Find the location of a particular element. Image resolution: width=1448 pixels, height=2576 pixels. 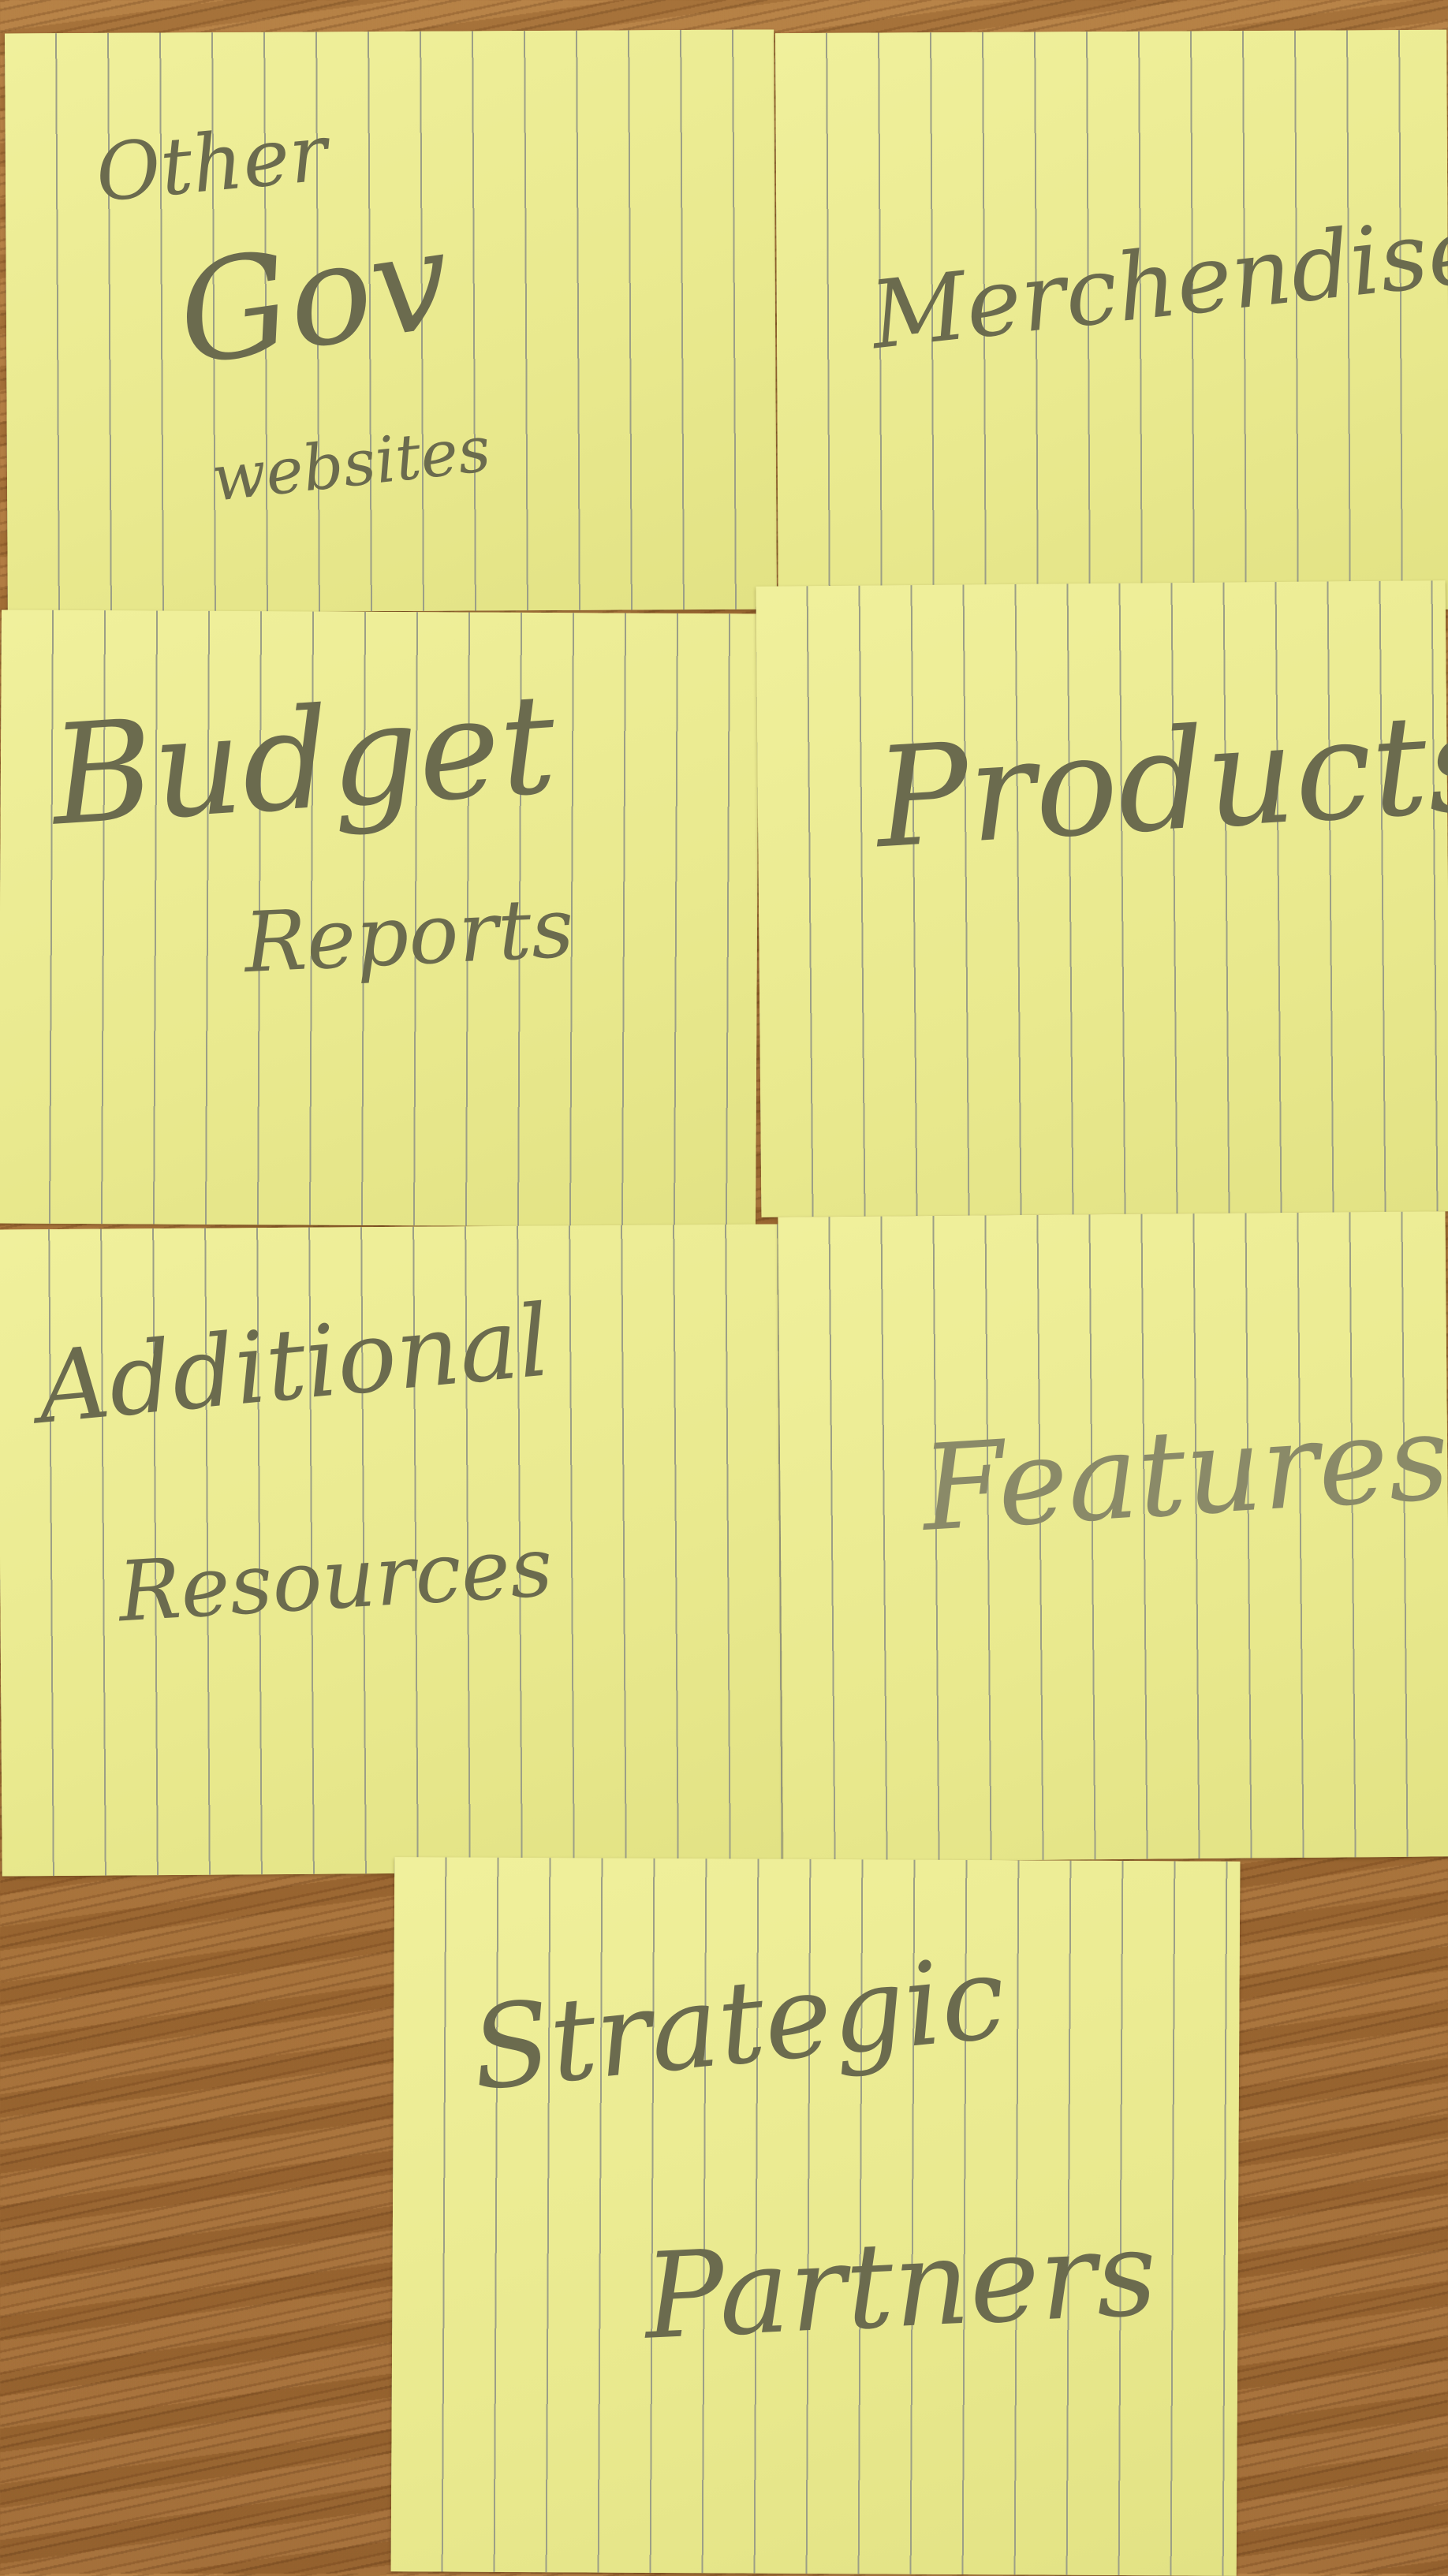

card-additional-resources: Additional Resources is located at coordinates (393, 1550).